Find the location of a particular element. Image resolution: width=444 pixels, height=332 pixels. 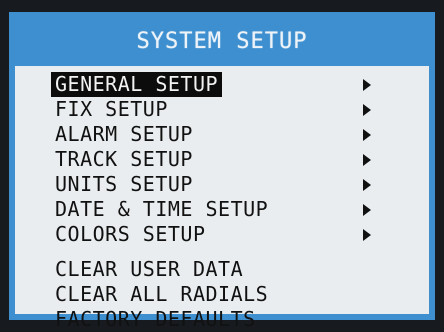

menu-item-label: DATE & TIME SETUP is located at coordinates (162, 209).